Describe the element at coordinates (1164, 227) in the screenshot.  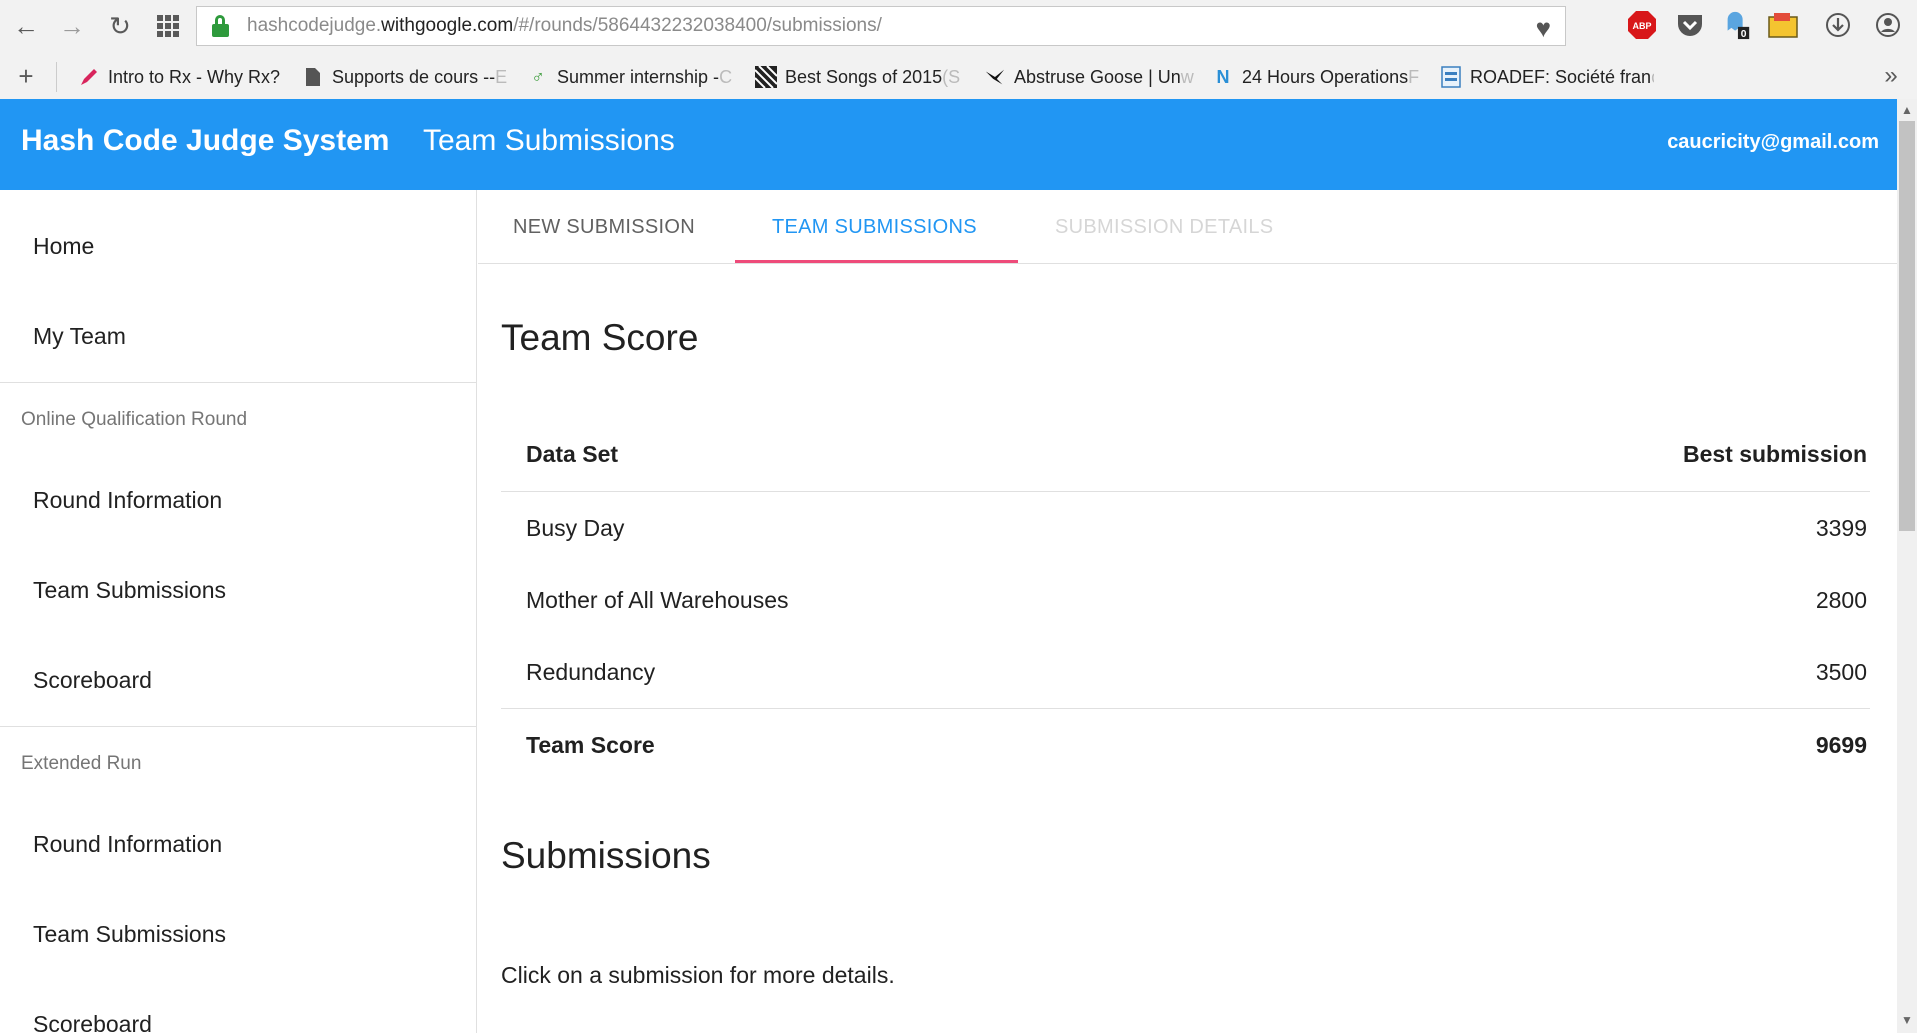
I see `tab-submission-details: SUBMISSION DETAILS` at that location.